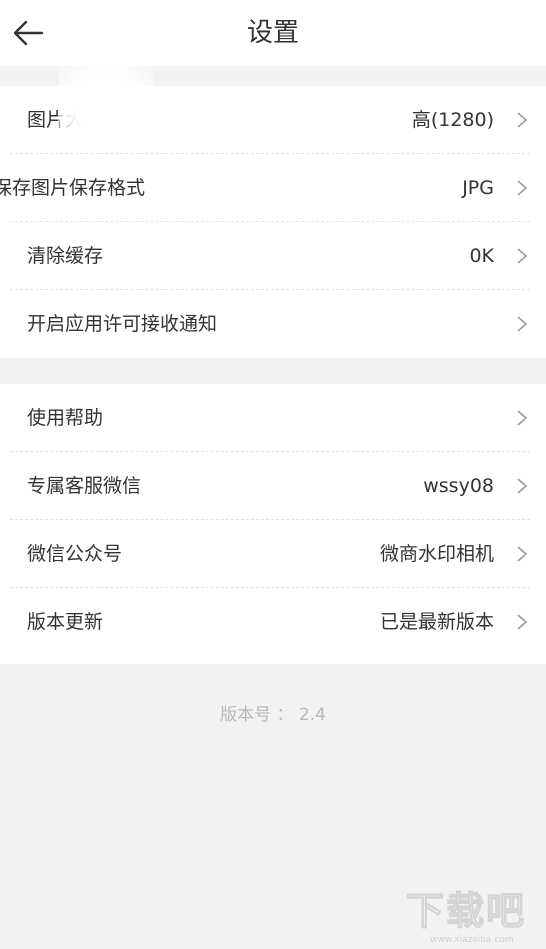 The image size is (546, 949). Describe the element at coordinates (65, 120) in the screenshot. I see `setting-label: 图片大小` at that location.